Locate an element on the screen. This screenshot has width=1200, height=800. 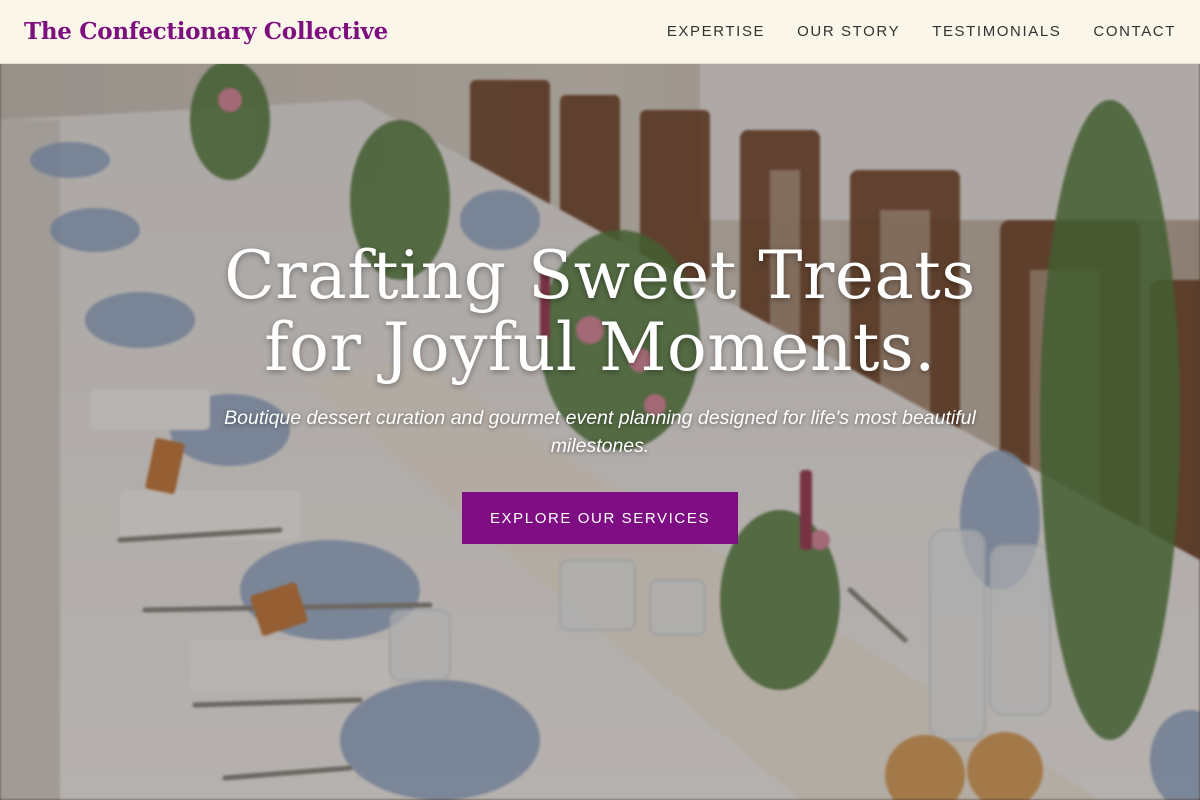
nav-link-expertise: EXPERTISE is located at coordinates (716, 31).